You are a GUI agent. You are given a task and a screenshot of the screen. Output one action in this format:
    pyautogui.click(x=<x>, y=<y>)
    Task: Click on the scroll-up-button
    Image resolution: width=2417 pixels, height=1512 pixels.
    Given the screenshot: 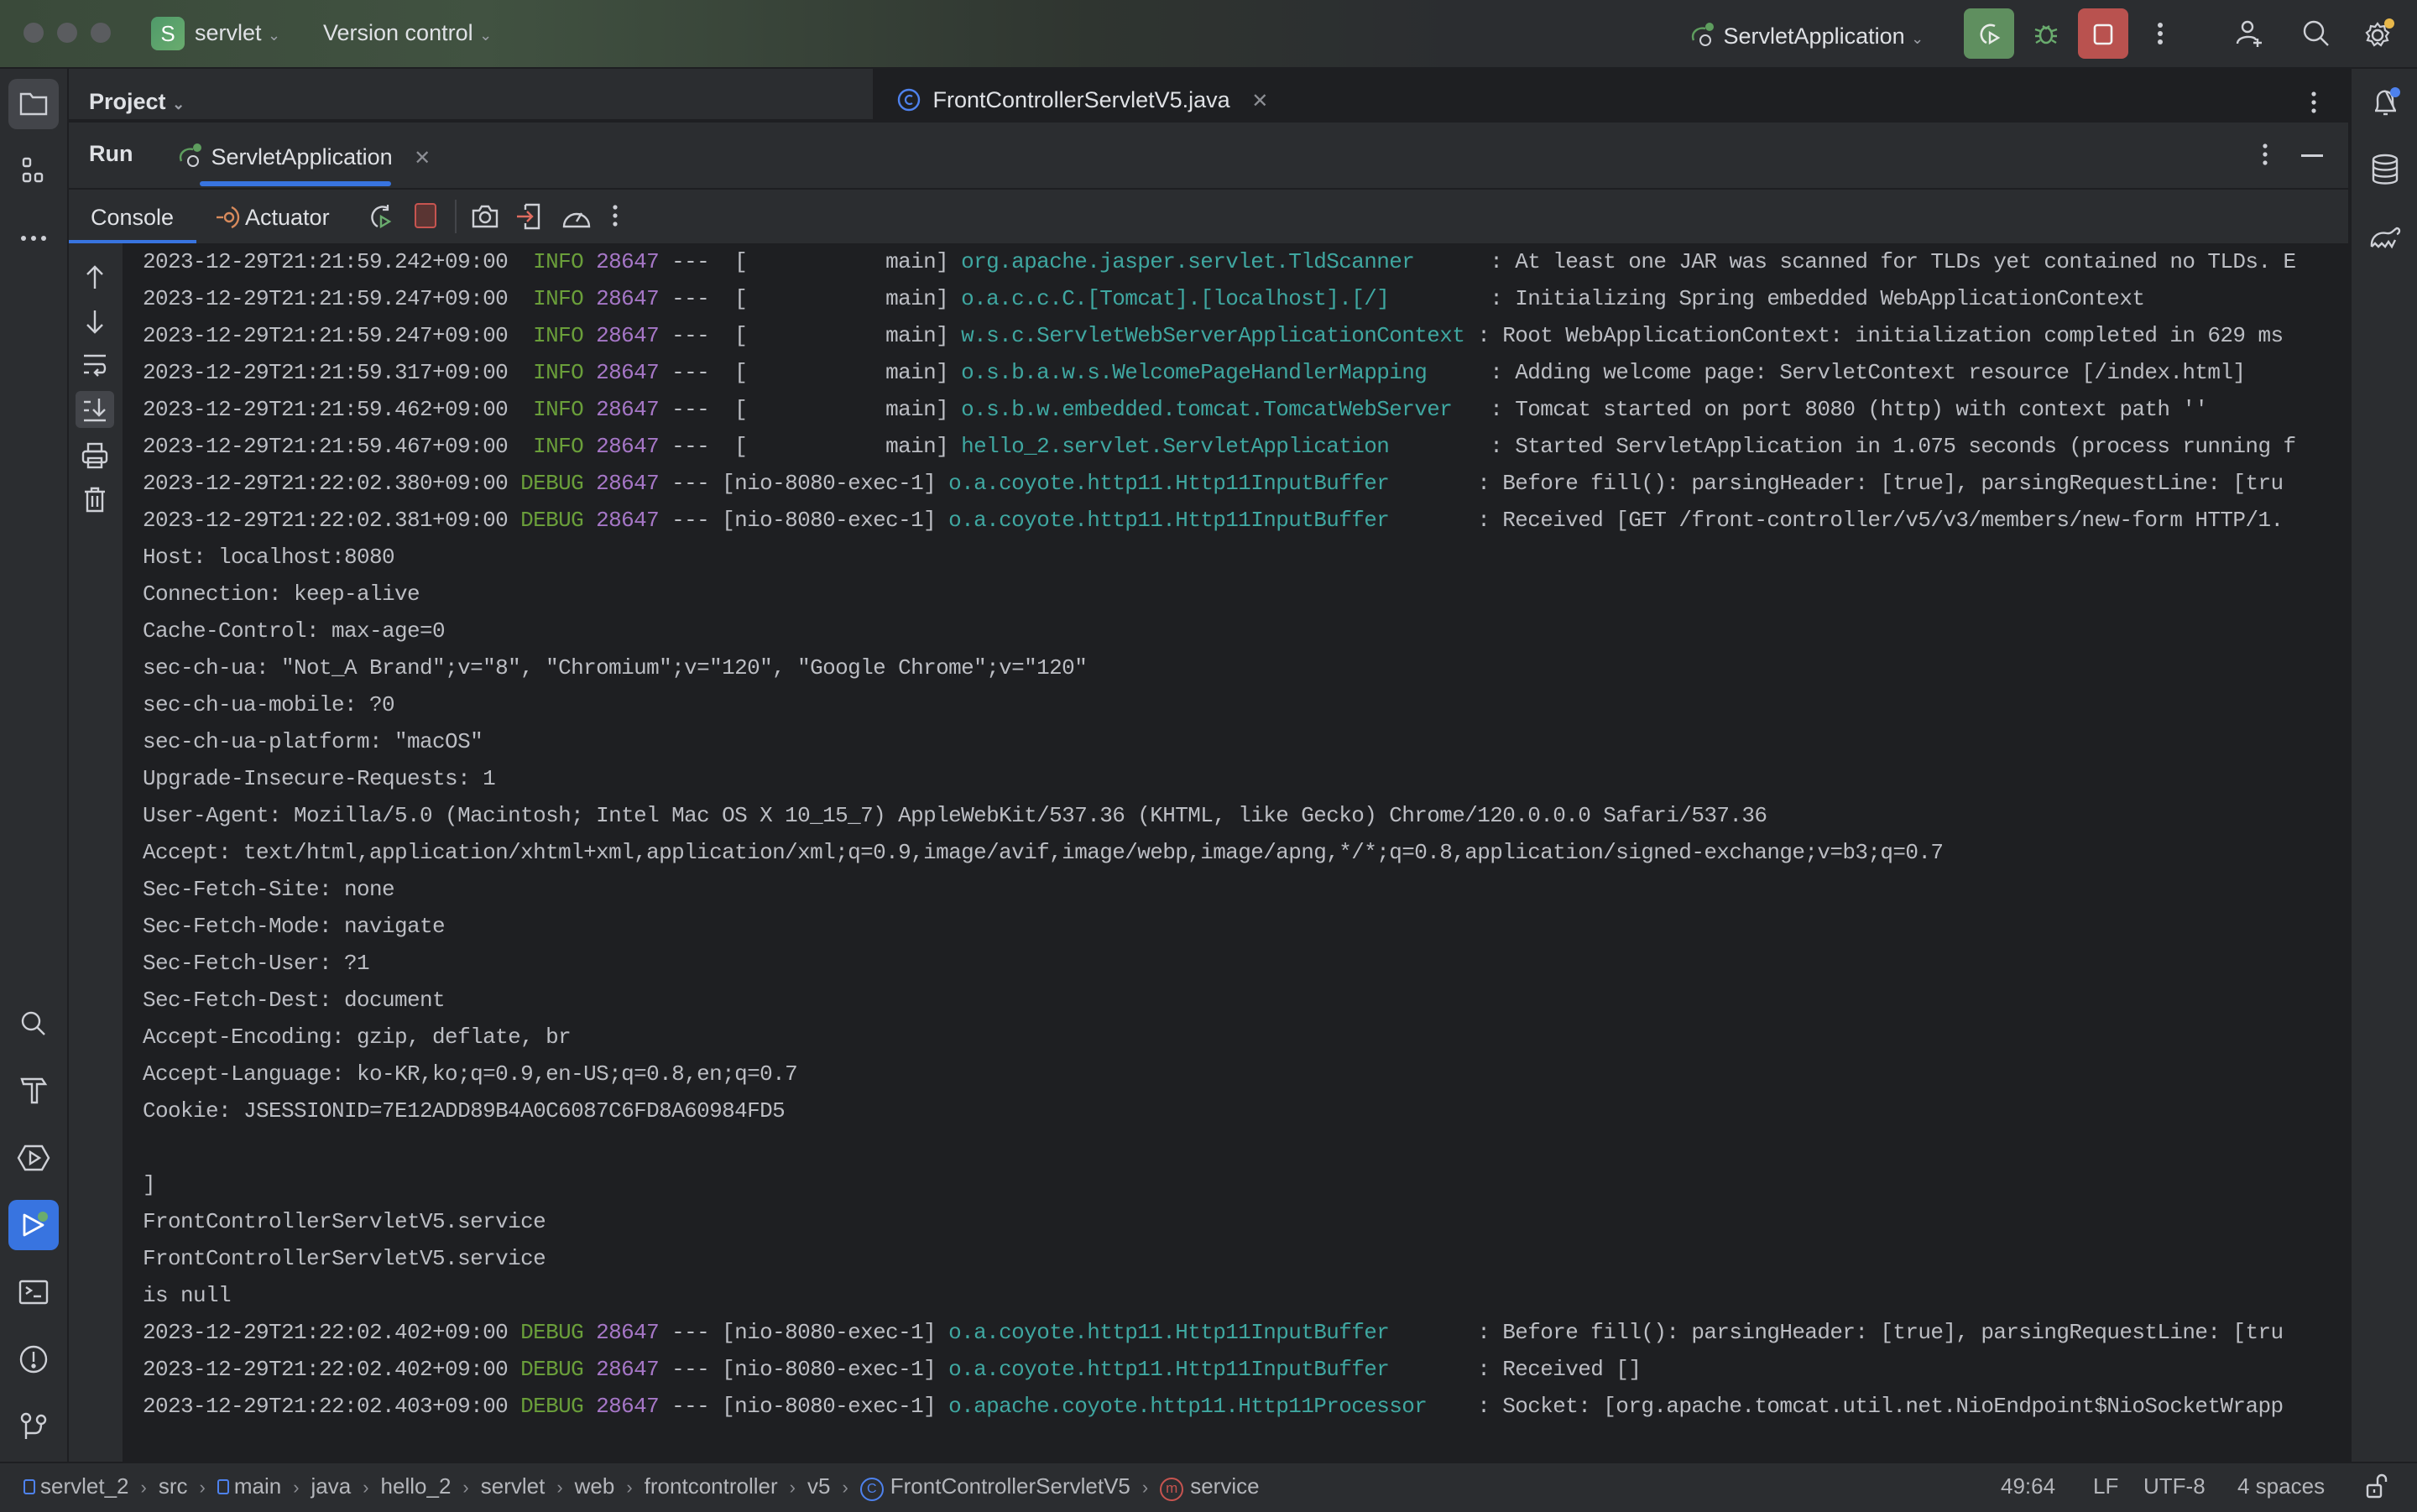 What is the action you would take?
    pyautogui.click(x=95, y=280)
    